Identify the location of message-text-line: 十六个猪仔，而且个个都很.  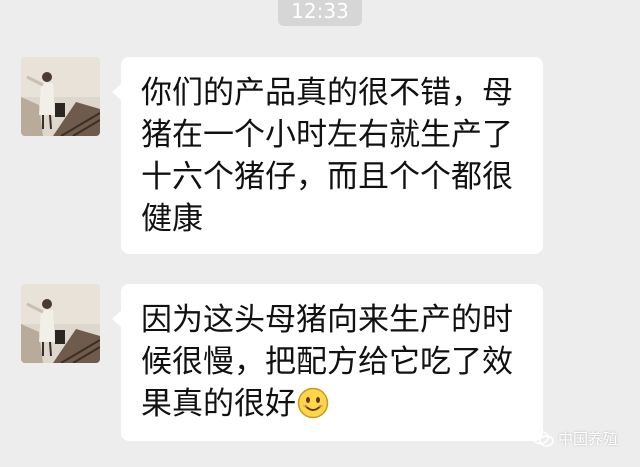
(327, 177).